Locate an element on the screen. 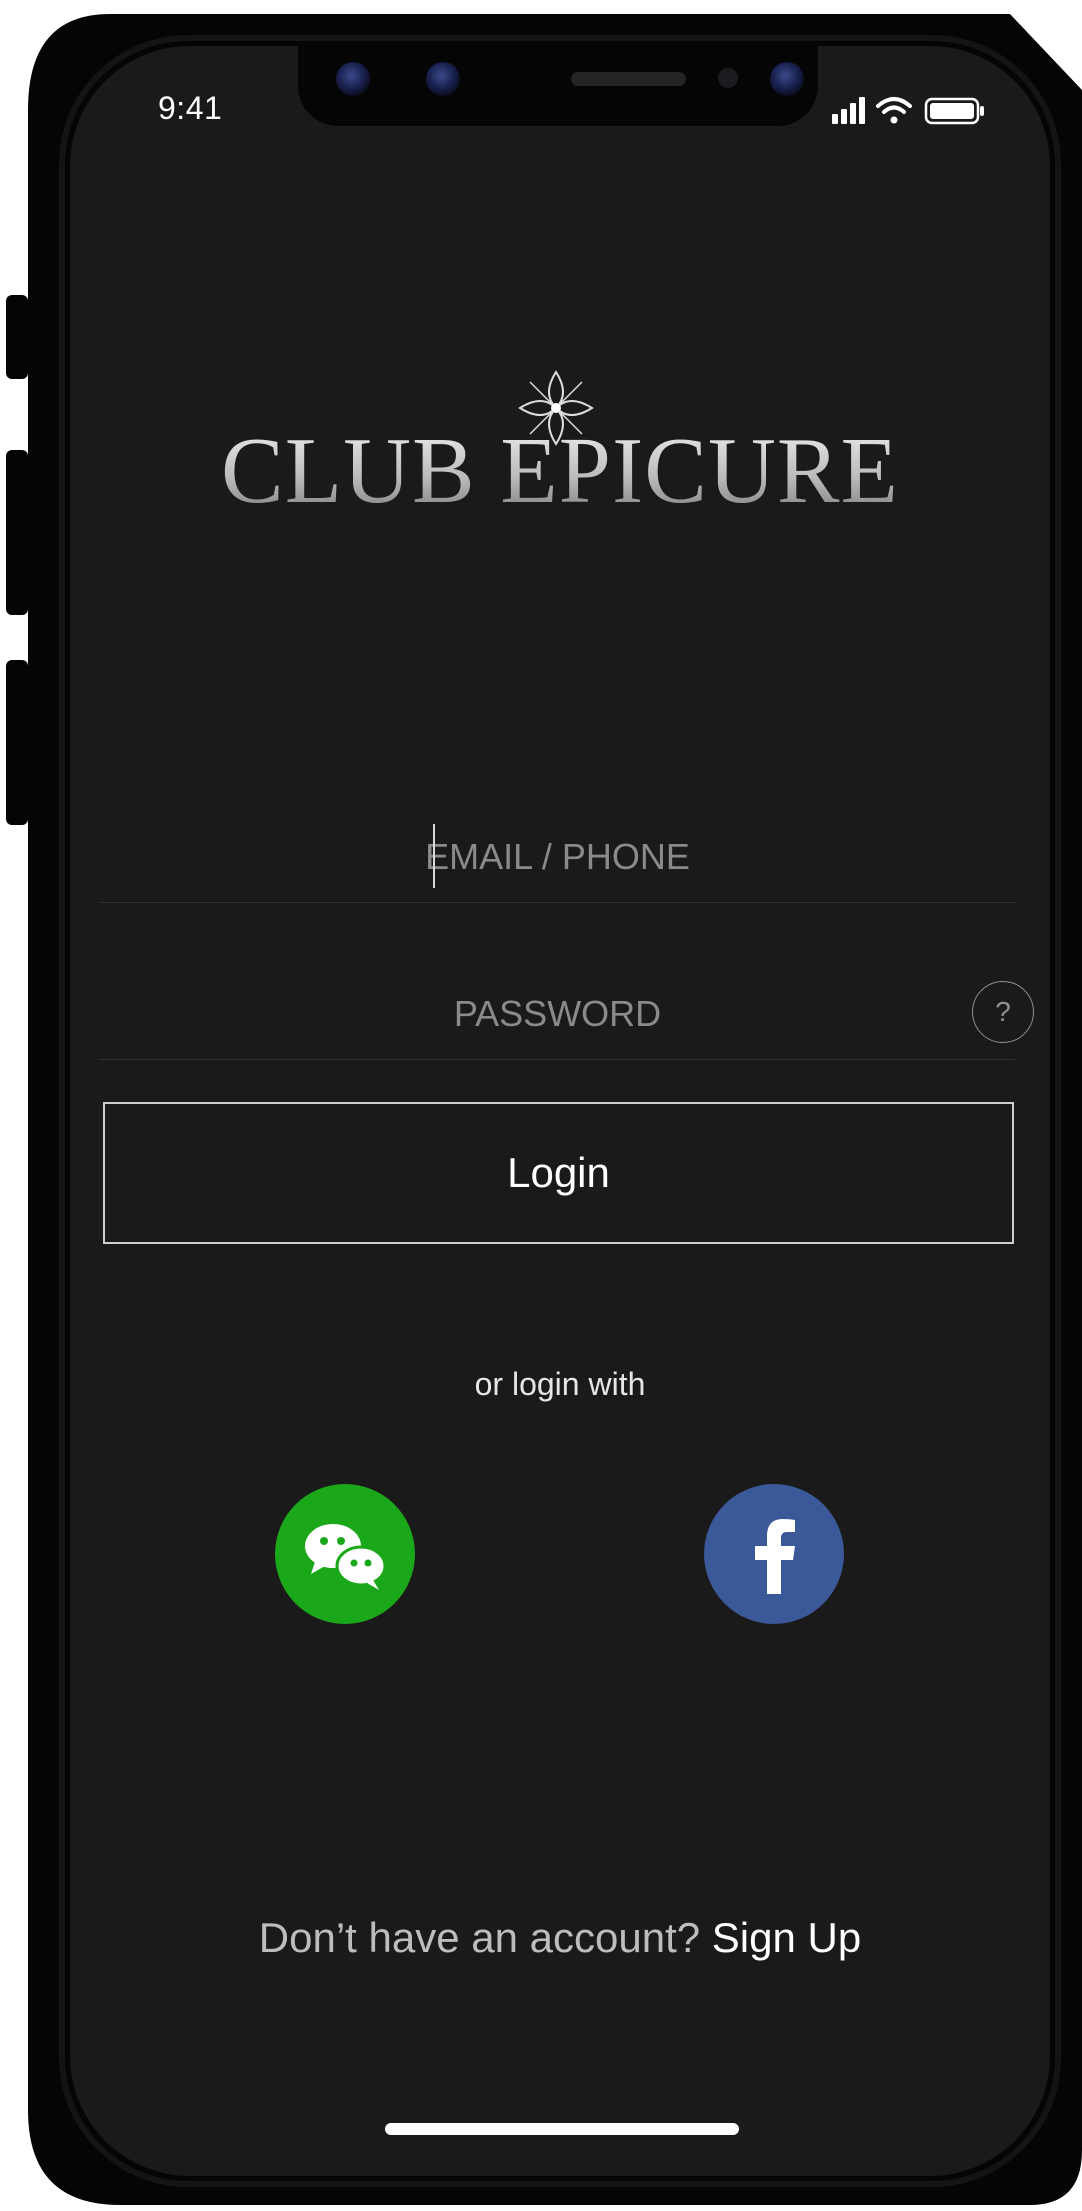 This screenshot has width=1082, height=2211. signup-prompt: Don’t have an account? is located at coordinates (485, 1937).